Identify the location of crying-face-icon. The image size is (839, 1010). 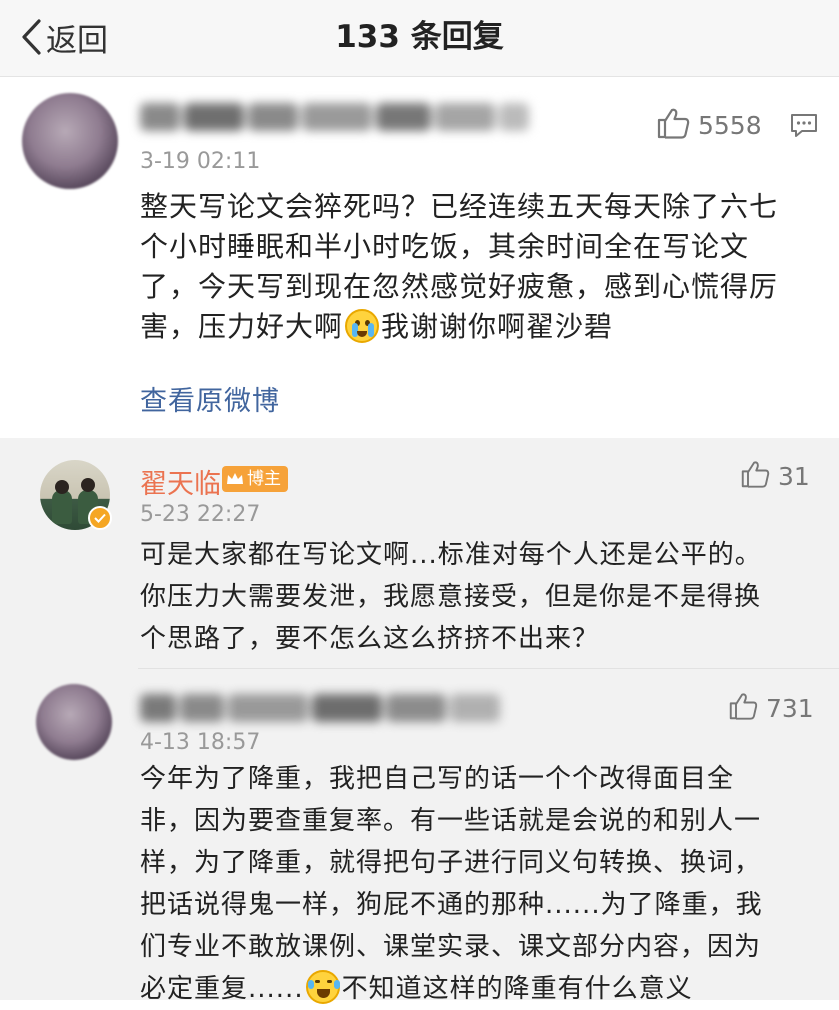
(362, 326).